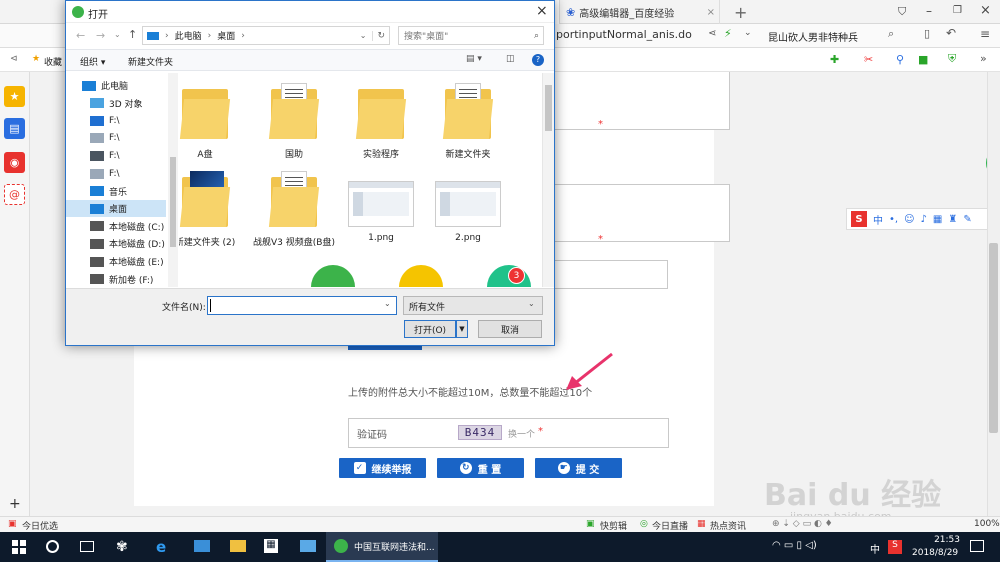  What do you see at coordinates (900, 59) in the screenshot?
I see `zoom-icon: ⚲` at bounding box center [900, 59].